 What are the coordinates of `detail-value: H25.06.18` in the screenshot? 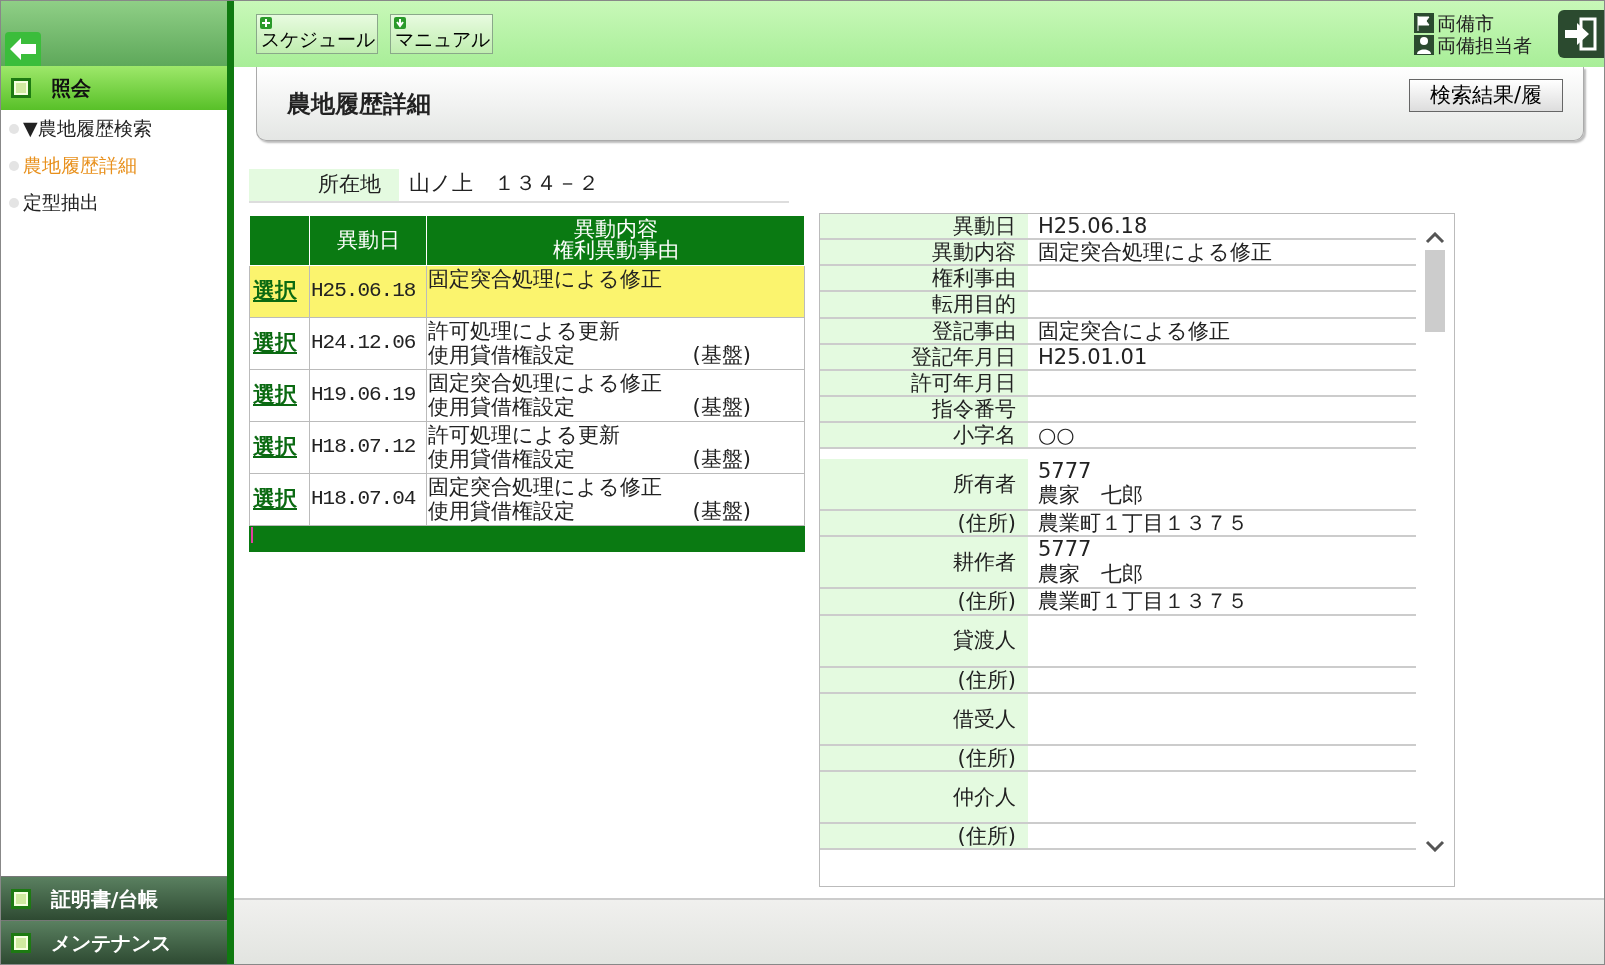 It's located at (1093, 226).